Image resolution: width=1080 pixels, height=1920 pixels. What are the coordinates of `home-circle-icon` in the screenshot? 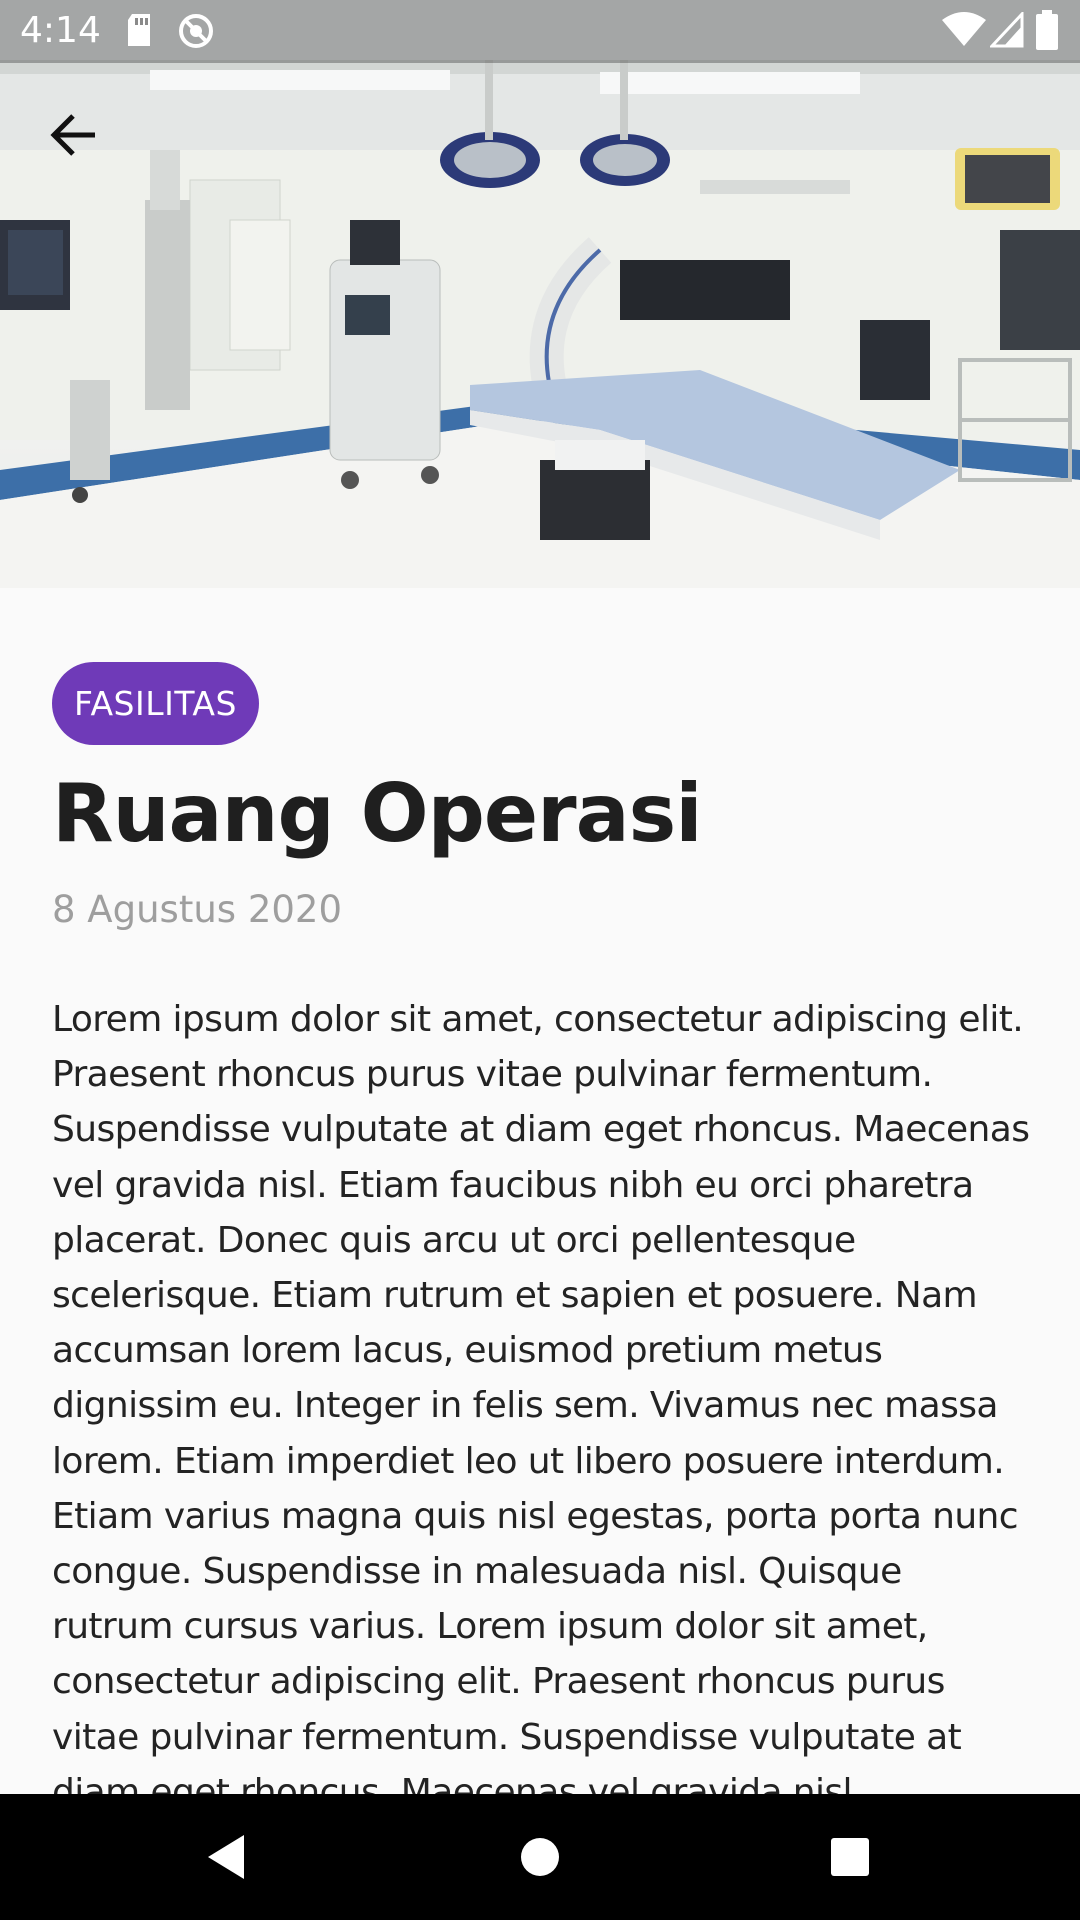 It's located at (540, 1857).